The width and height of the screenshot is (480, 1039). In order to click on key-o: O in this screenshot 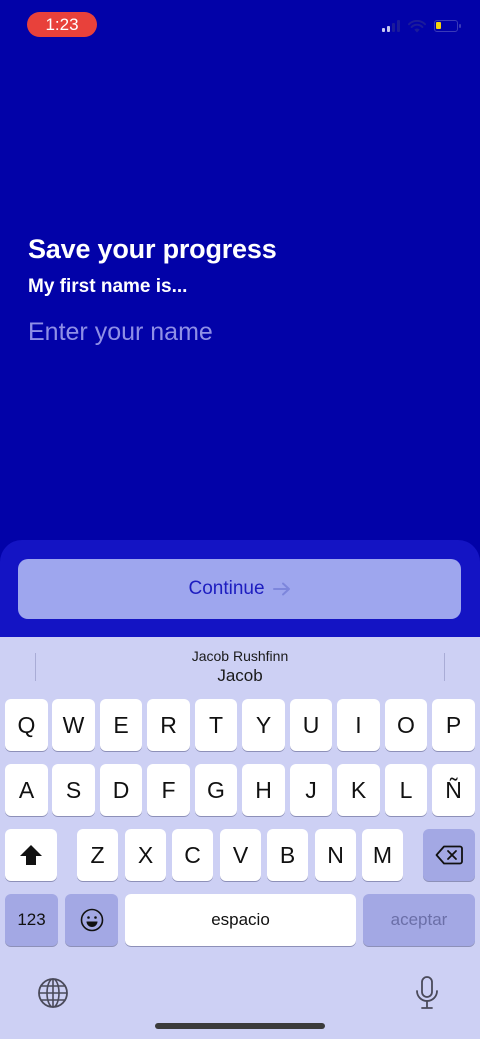, I will do `click(406, 725)`.